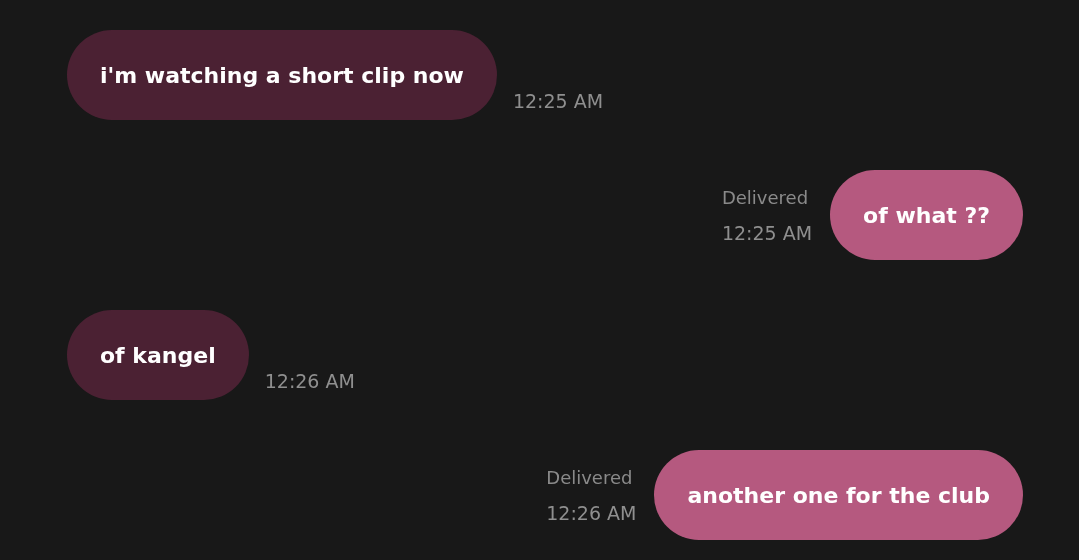 The width and height of the screenshot is (1079, 560). What do you see at coordinates (838, 495) in the screenshot?
I see `message-bubble: another one for the club` at bounding box center [838, 495].